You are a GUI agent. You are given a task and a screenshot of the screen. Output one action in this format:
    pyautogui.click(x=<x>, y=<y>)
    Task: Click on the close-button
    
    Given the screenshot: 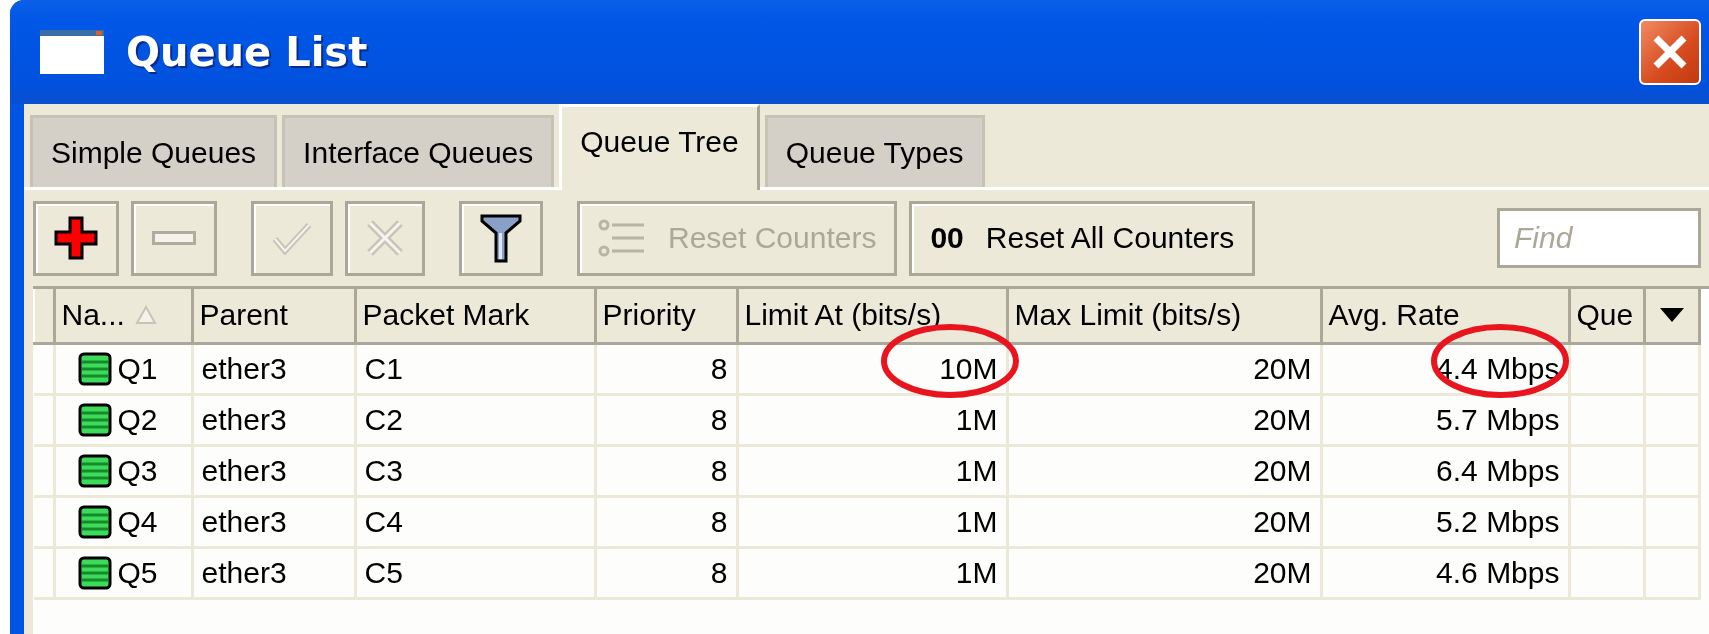 What is the action you would take?
    pyautogui.click(x=1670, y=52)
    